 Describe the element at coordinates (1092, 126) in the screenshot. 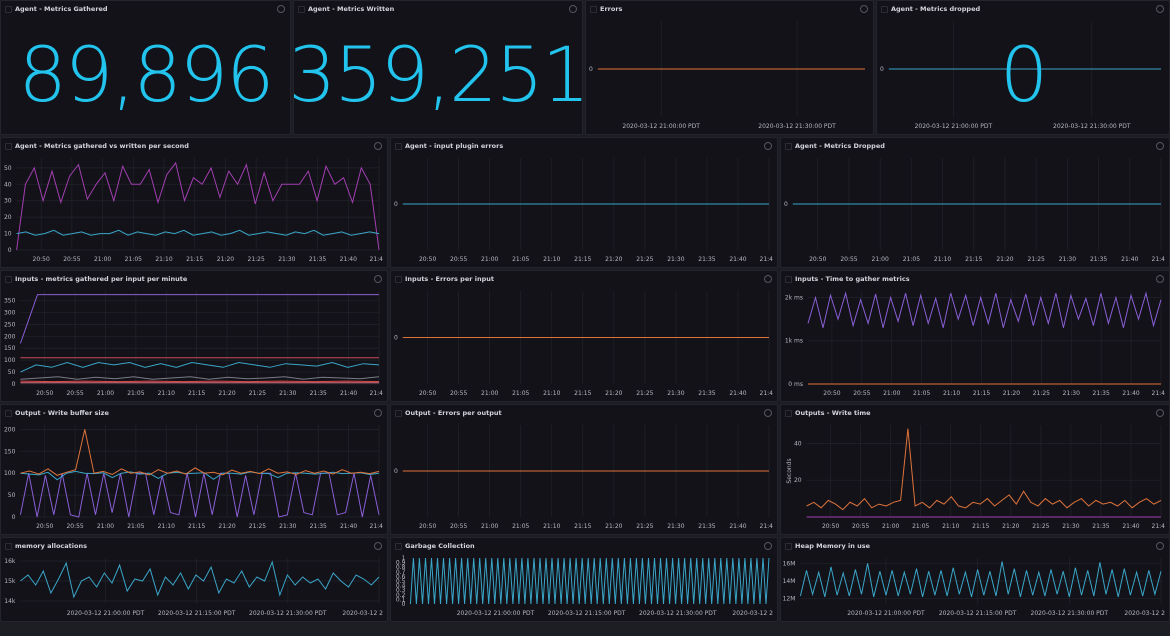

I see `x-tick-label: 2020-03-12 21:30:00 PDT` at that location.